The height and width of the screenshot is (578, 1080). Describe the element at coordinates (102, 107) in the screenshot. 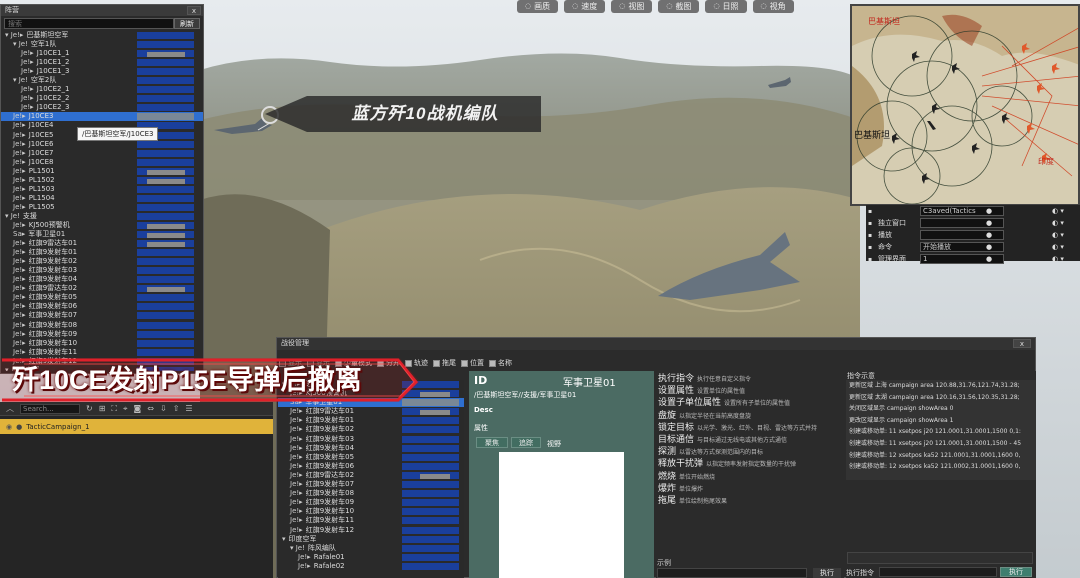

I see `tree-row: Je!▸ J10CE2_3` at that location.